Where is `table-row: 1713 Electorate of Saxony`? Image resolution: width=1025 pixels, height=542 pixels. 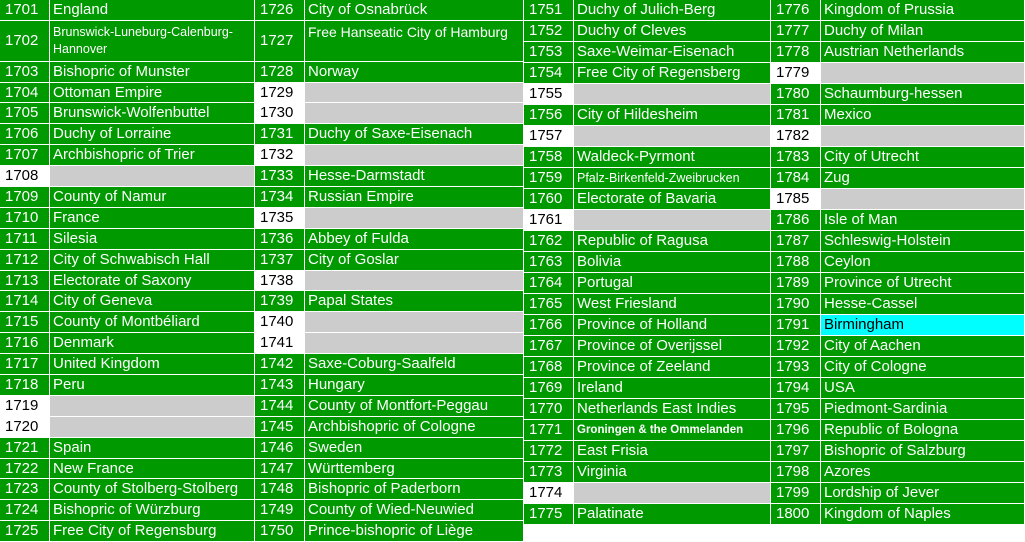
table-row: 1713 Electorate of Saxony is located at coordinates (127, 281).